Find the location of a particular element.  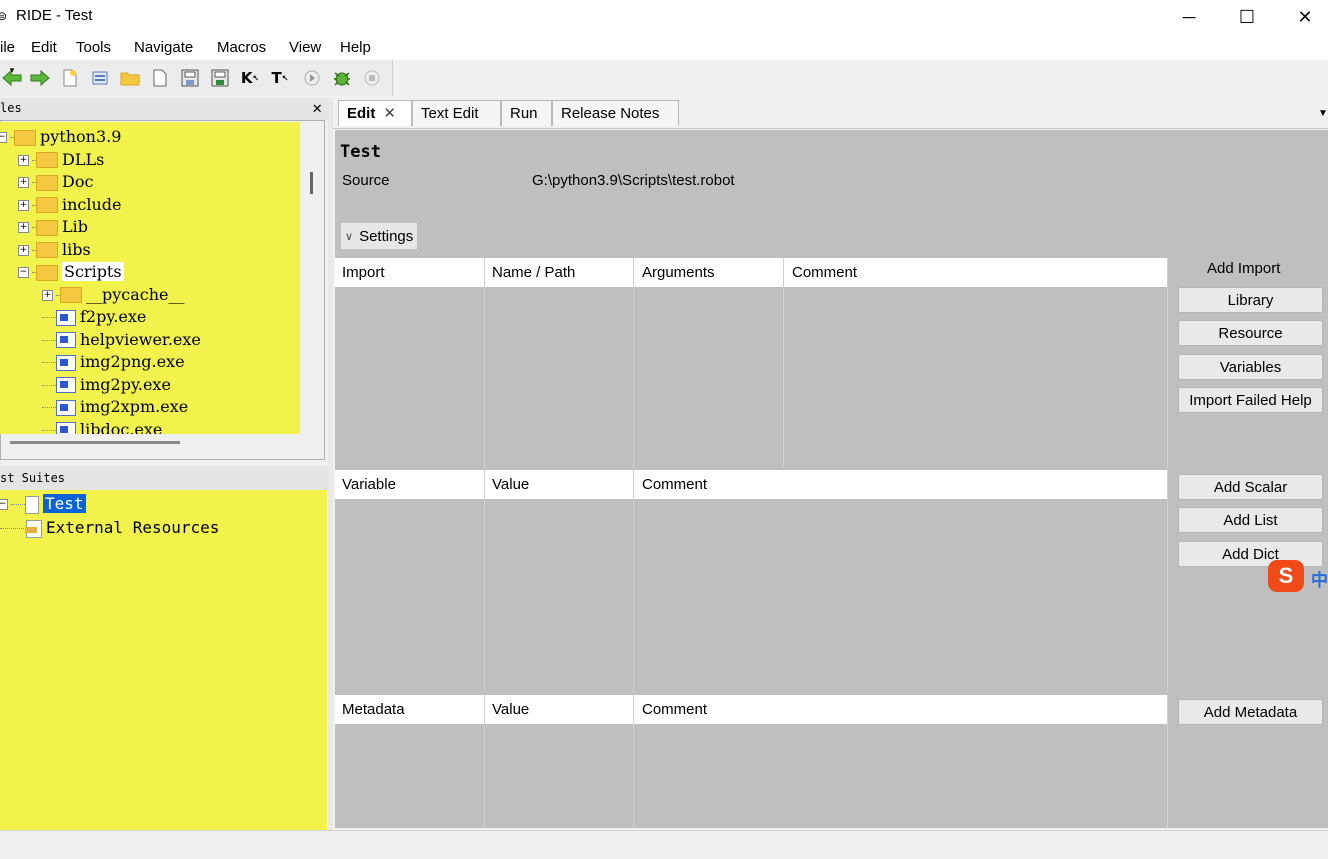

test-suites-panel-header: st Suites is located at coordinates (164, 478).